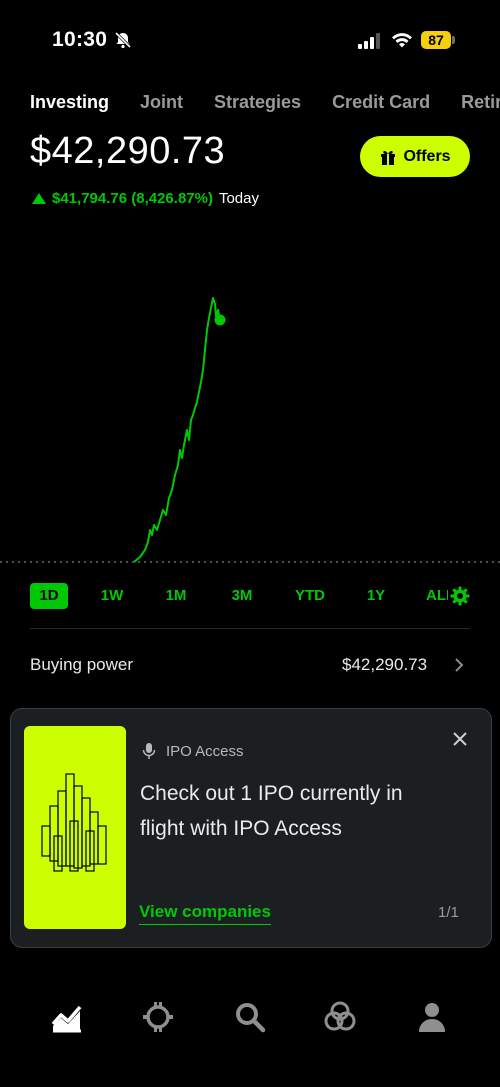 The image size is (500, 1087). I want to click on portfolio-value: $42,290.73, so click(128, 151).